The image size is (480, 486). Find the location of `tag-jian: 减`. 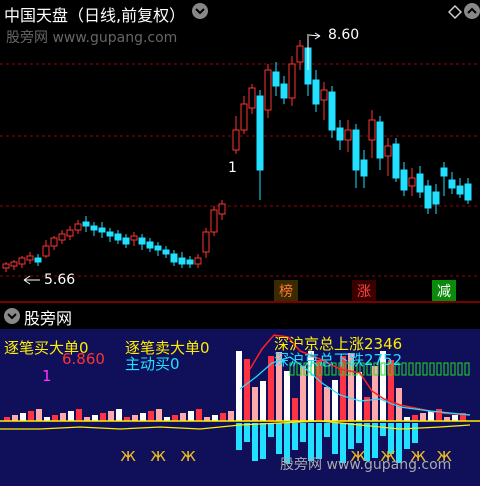

tag-jian: 减 is located at coordinates (444, 291).